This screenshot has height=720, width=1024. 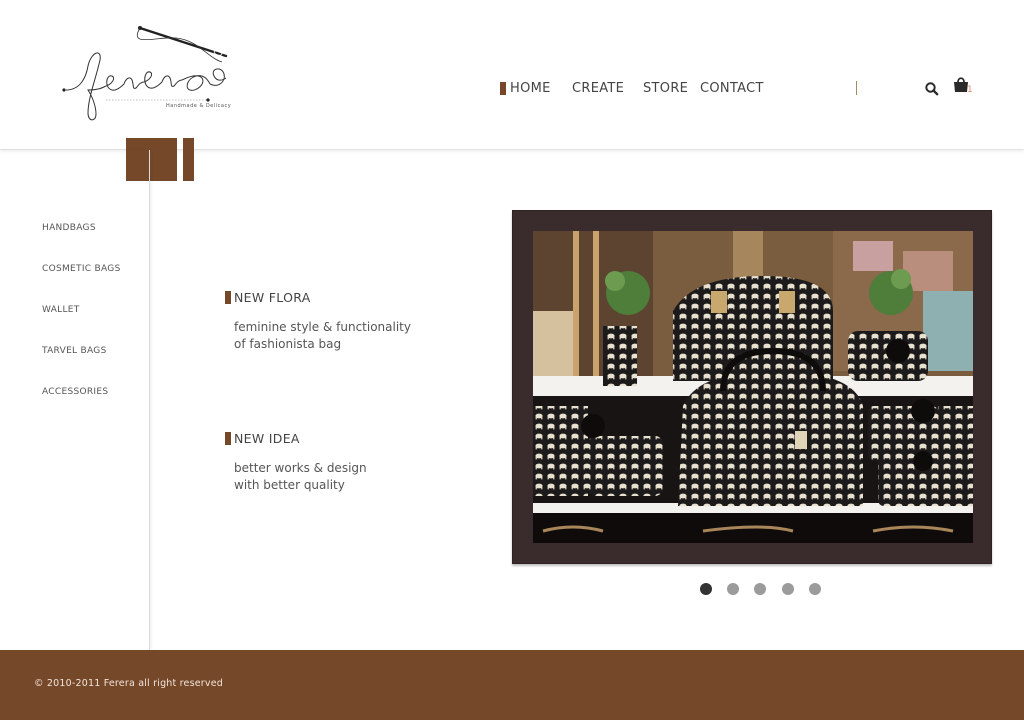 What do you see at coordinates (188, 159) in the screenshot?
I see `accent-block-small` at bounding box center [188, 159].